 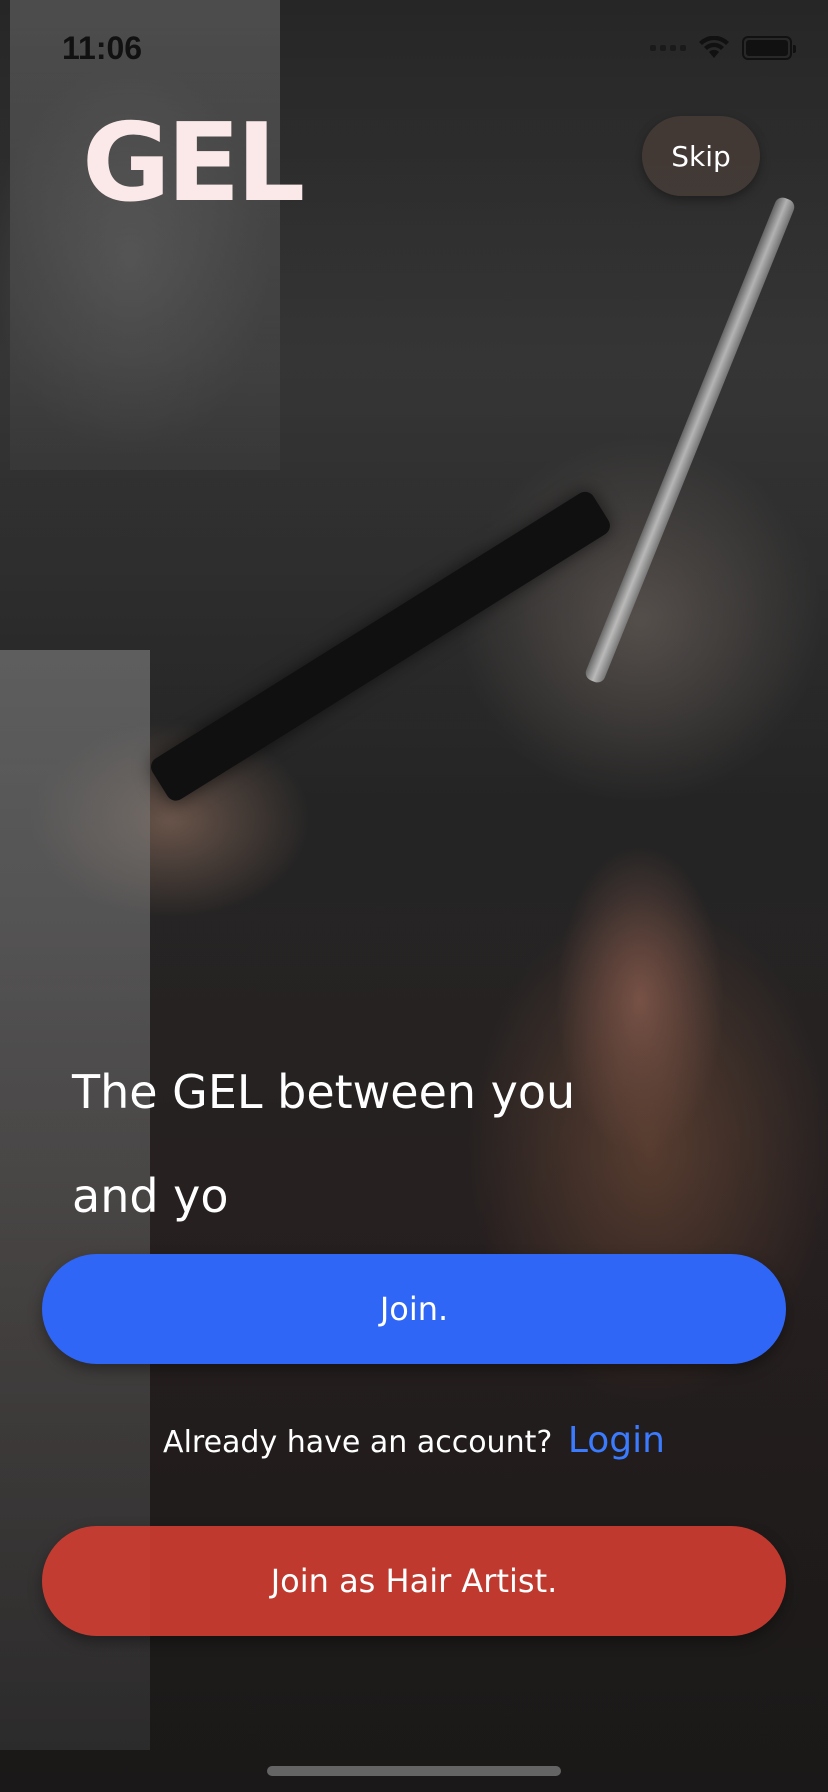 I want to click on status-time: 11:06, so click(x=102, y=48).